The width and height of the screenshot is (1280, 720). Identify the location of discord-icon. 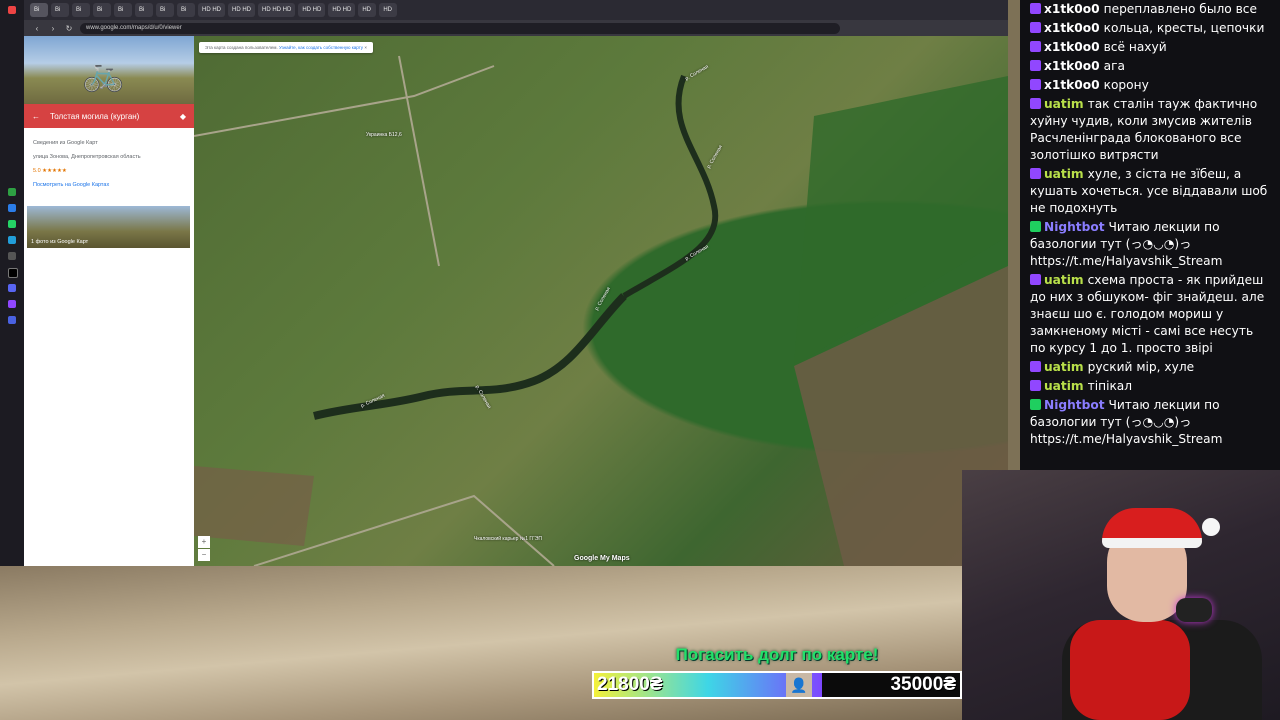
(12, 288).